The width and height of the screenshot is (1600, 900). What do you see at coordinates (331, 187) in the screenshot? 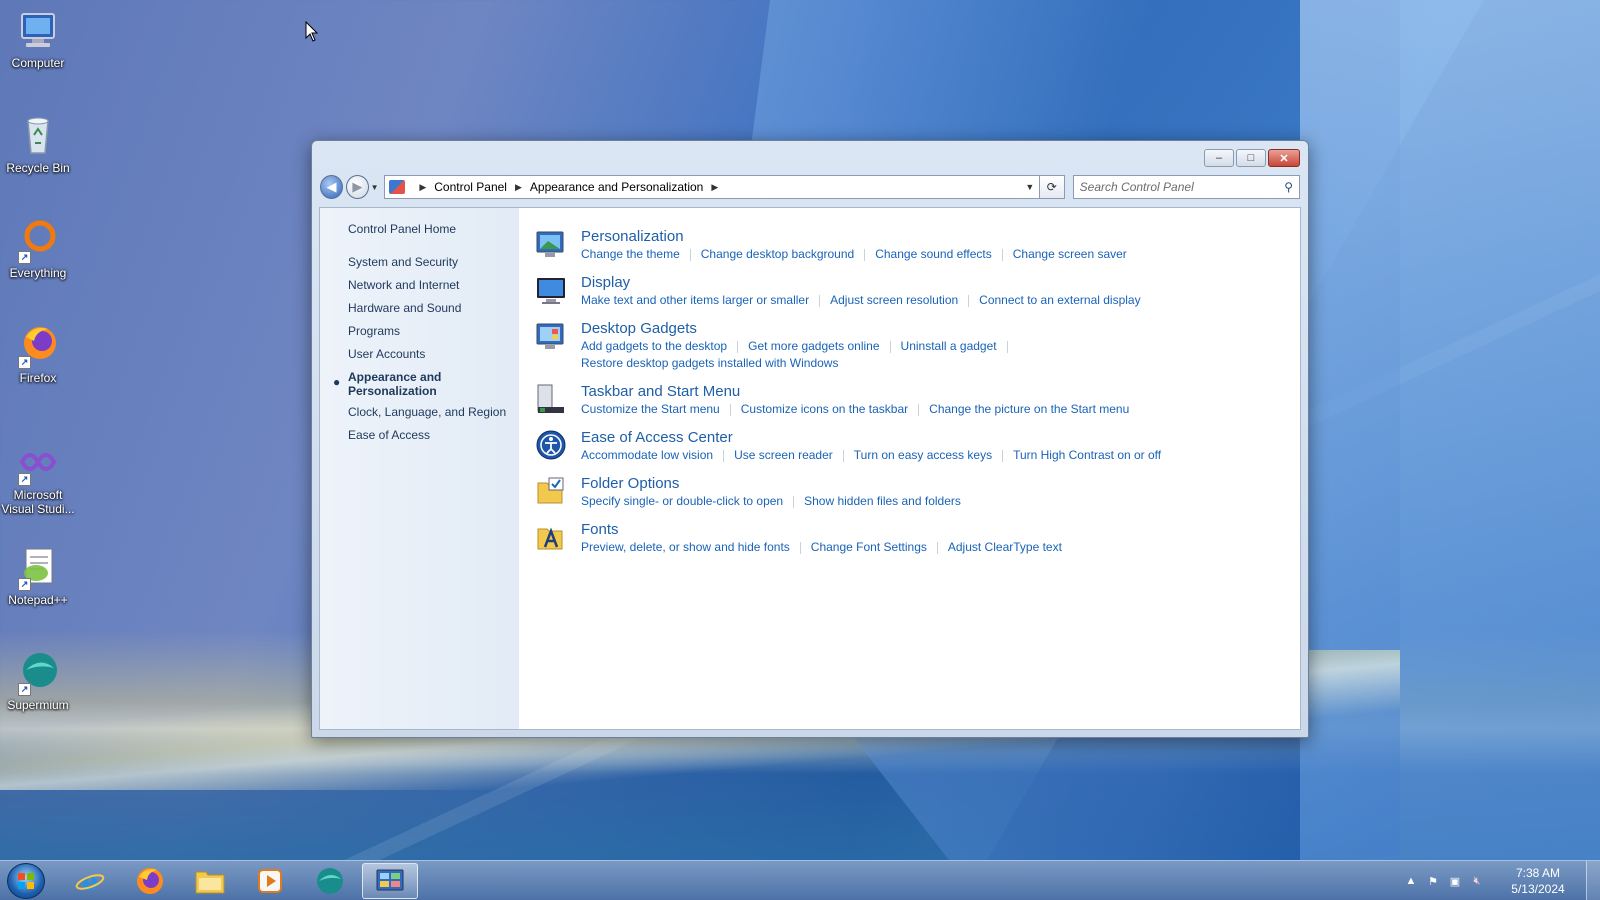
I see `back-button: ◀` at bounding box center [331, 187].